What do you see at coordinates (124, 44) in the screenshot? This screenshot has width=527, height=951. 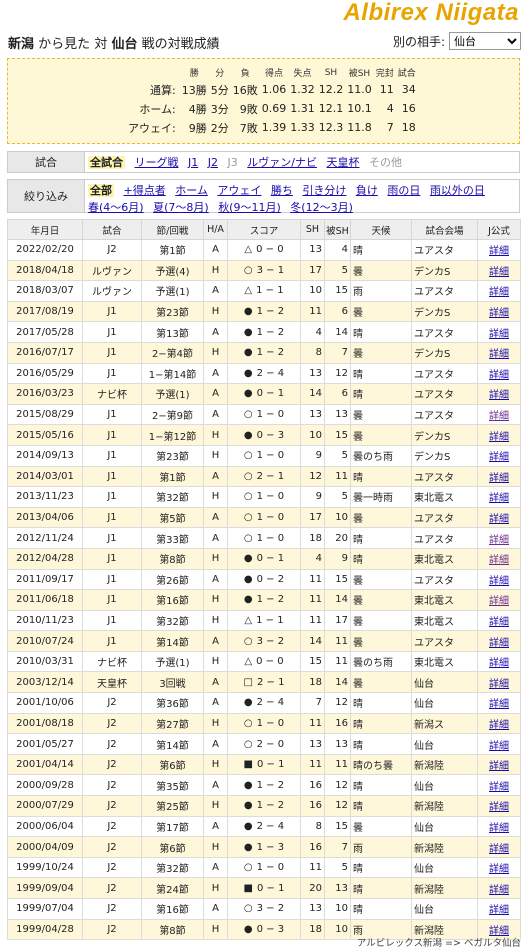 I see `title-opponent: 仙台` at bounding box center [124, 44].